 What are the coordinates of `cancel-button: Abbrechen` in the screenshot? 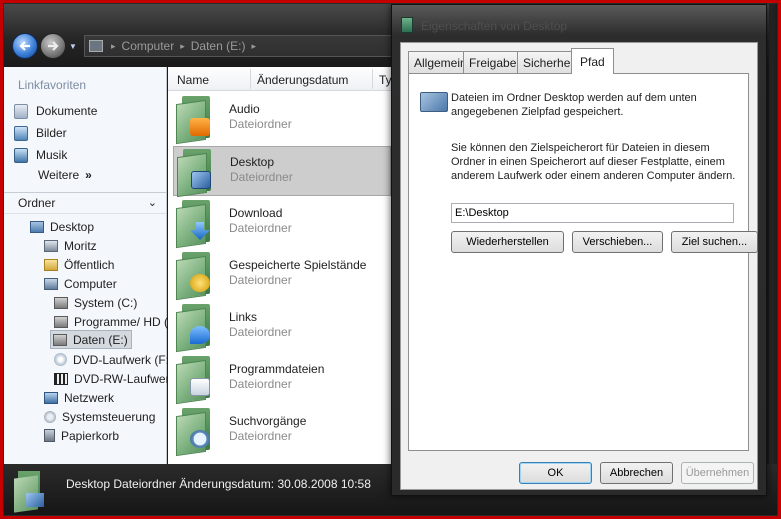 It's located at (636, 473).